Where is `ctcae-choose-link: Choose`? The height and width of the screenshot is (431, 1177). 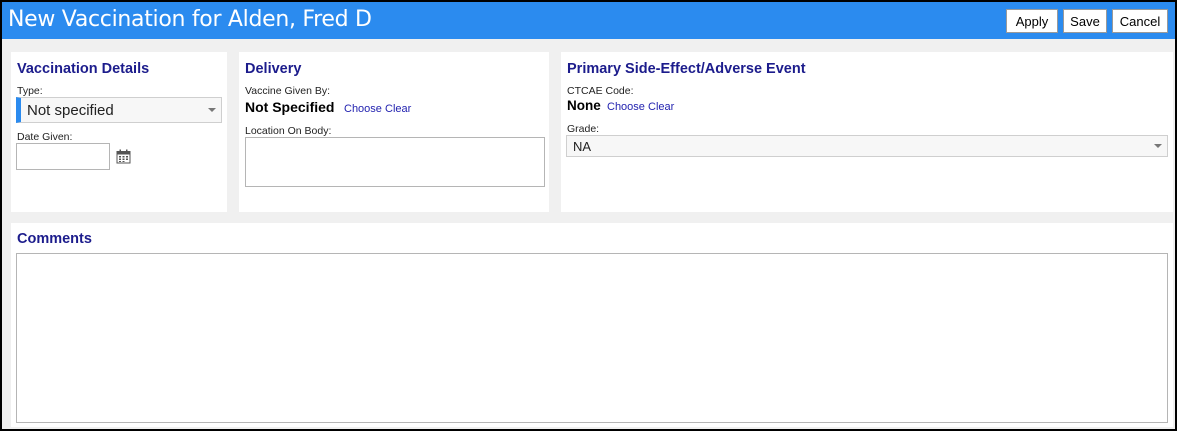 ctcae-choose-link: Choose is located at coordinates (626, 107).